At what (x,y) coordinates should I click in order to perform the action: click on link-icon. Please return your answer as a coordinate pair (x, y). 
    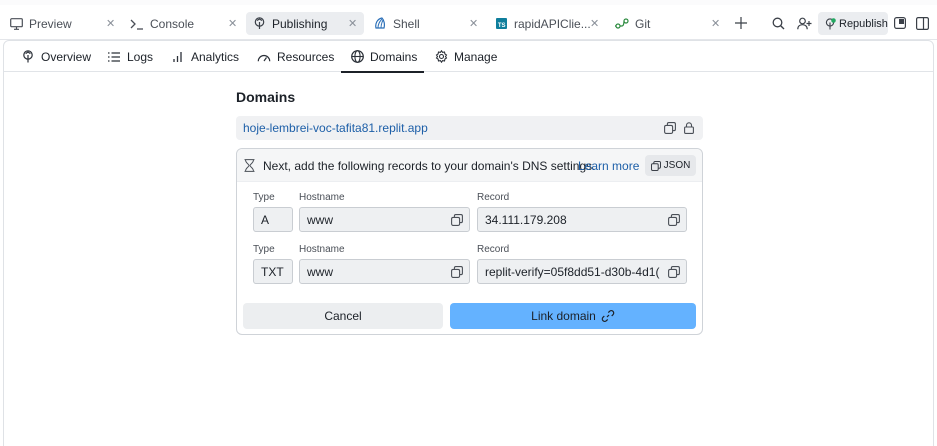
    Looking at the image, I should click on (608, 316).